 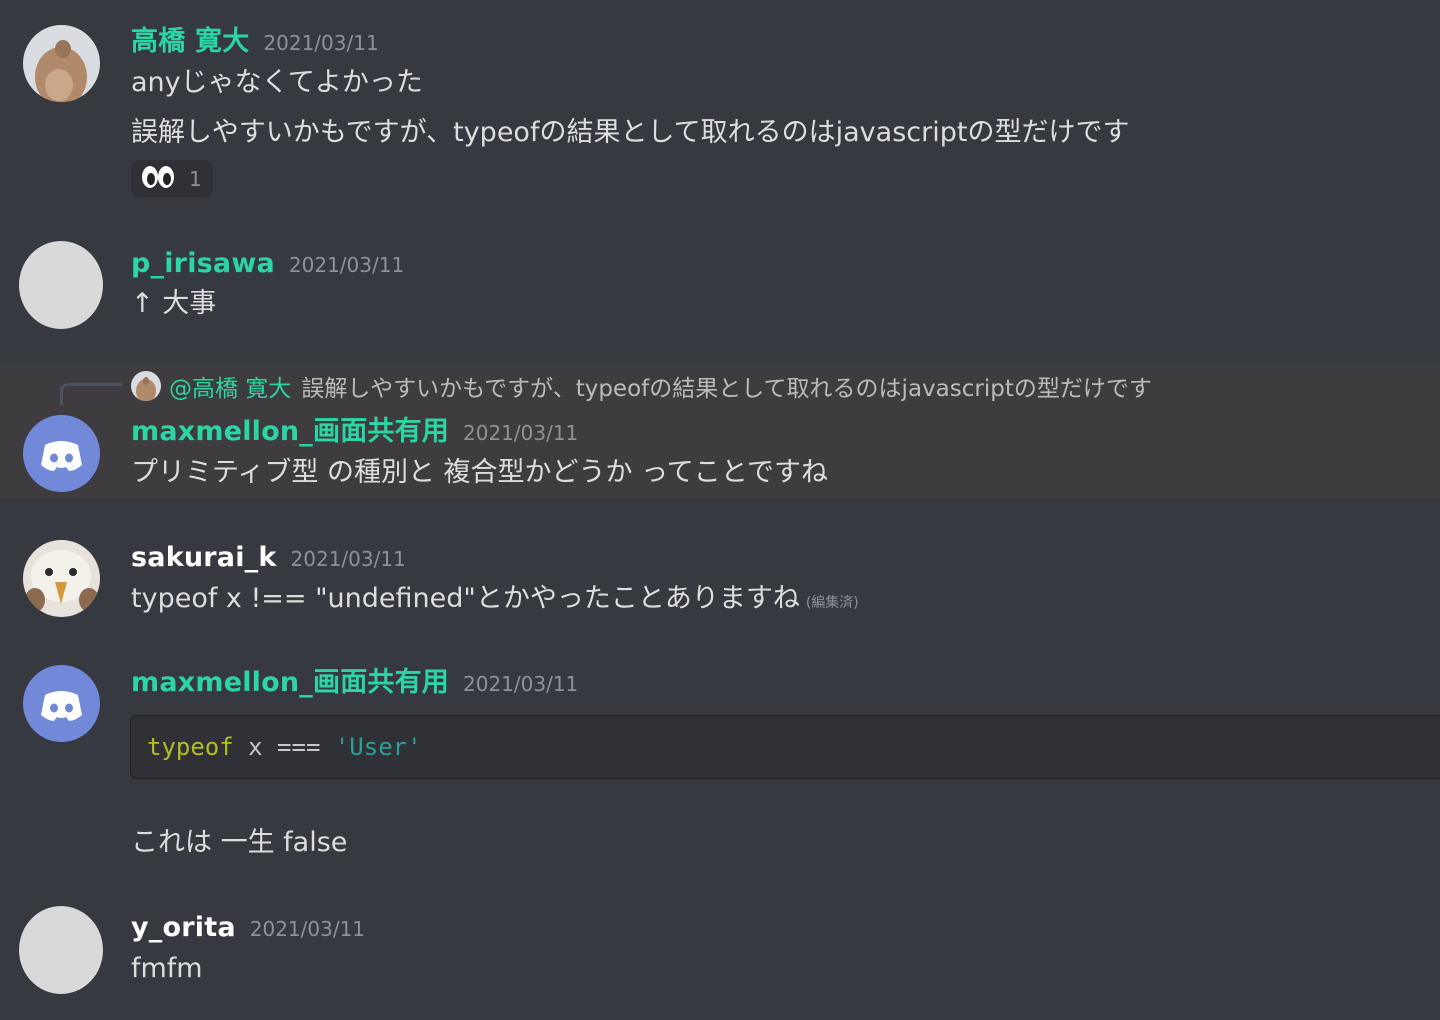 I want to click on code-keyword: typeof, so click(x=190, y=747).